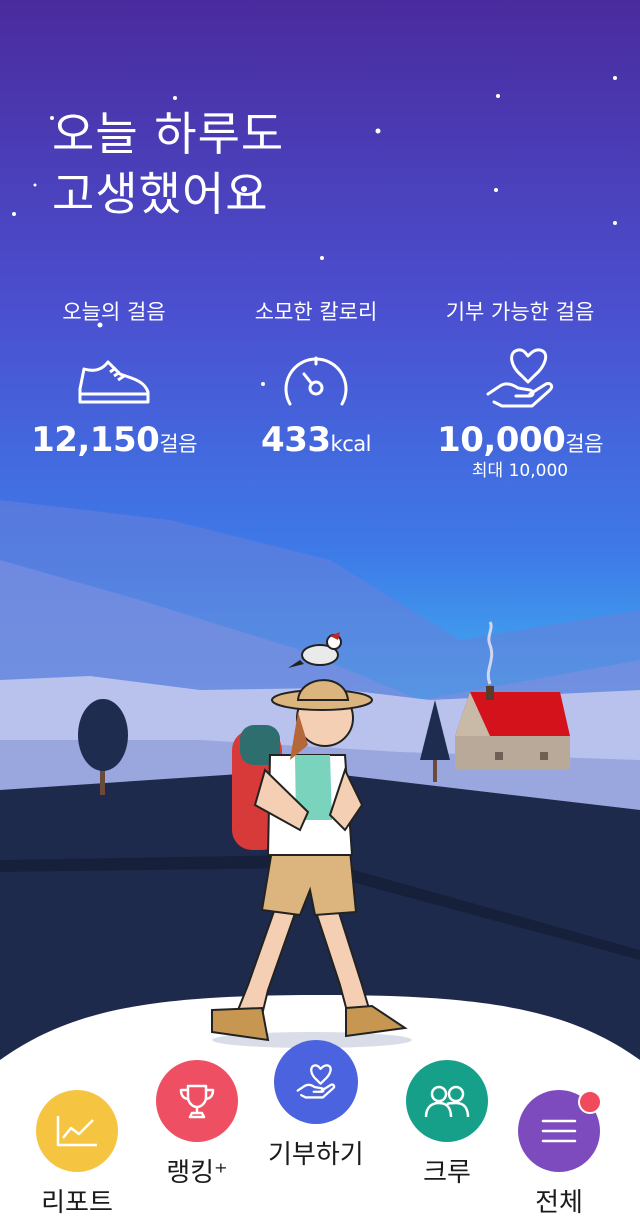 This screenshot has width=640, height=1227. What do you see at coordinates (559, 1203) in the screenshot?
I see `nav-label: 전체` at bounding box center [559, 1203].